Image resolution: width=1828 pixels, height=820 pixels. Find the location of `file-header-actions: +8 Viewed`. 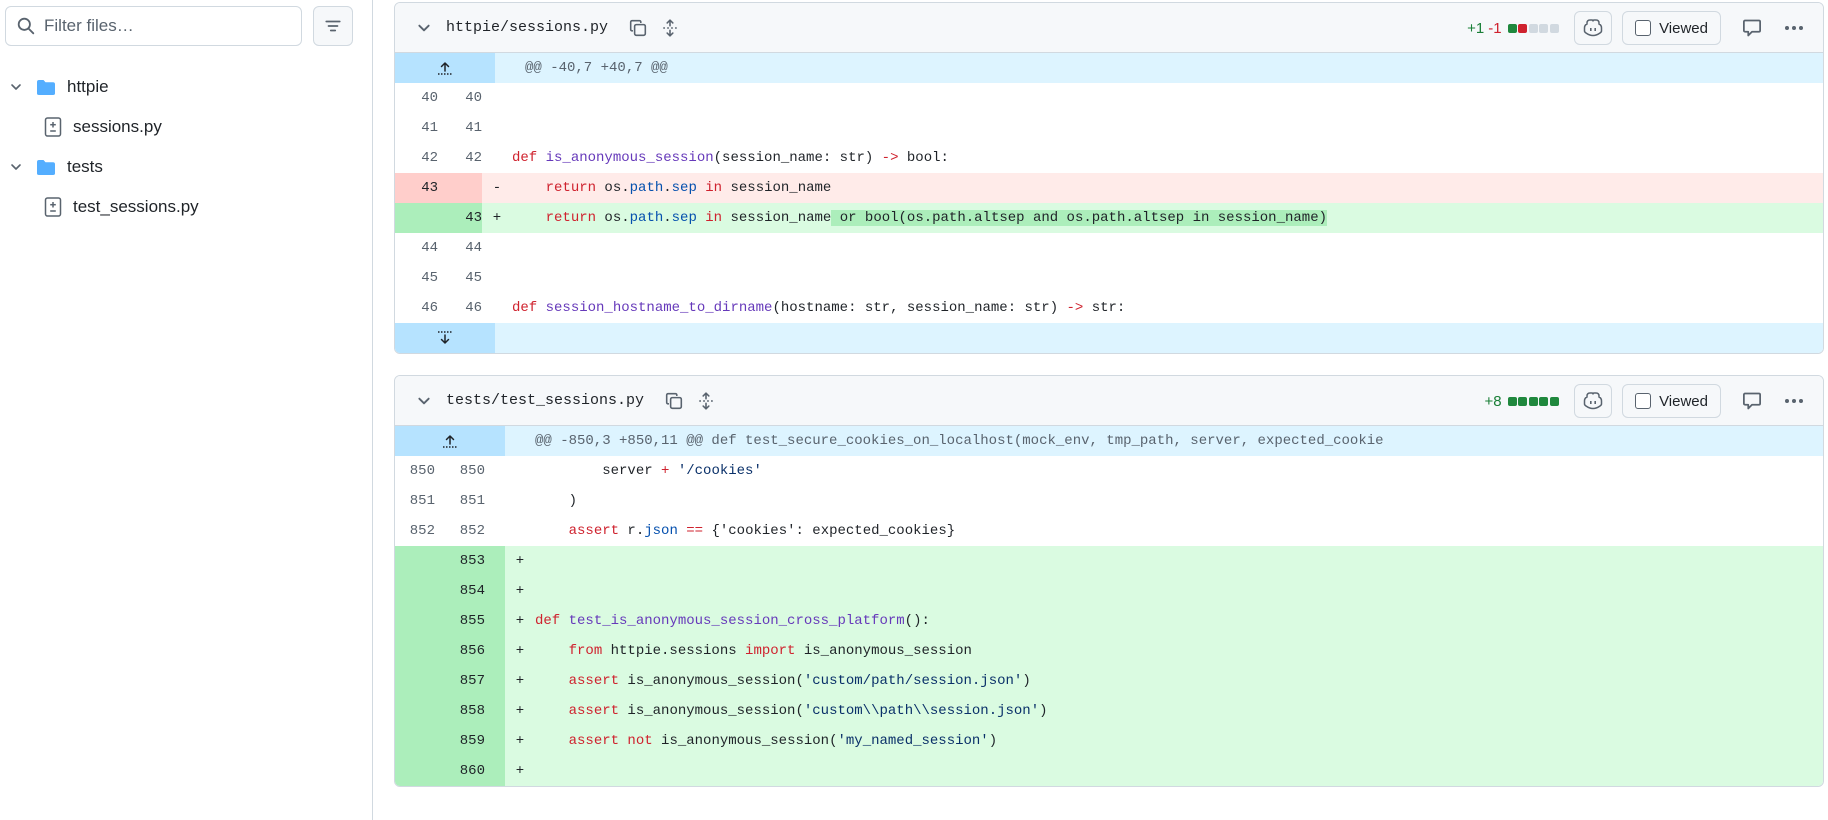

file-header-actions: +8 Viewed is located at coordinates (1653, 401).